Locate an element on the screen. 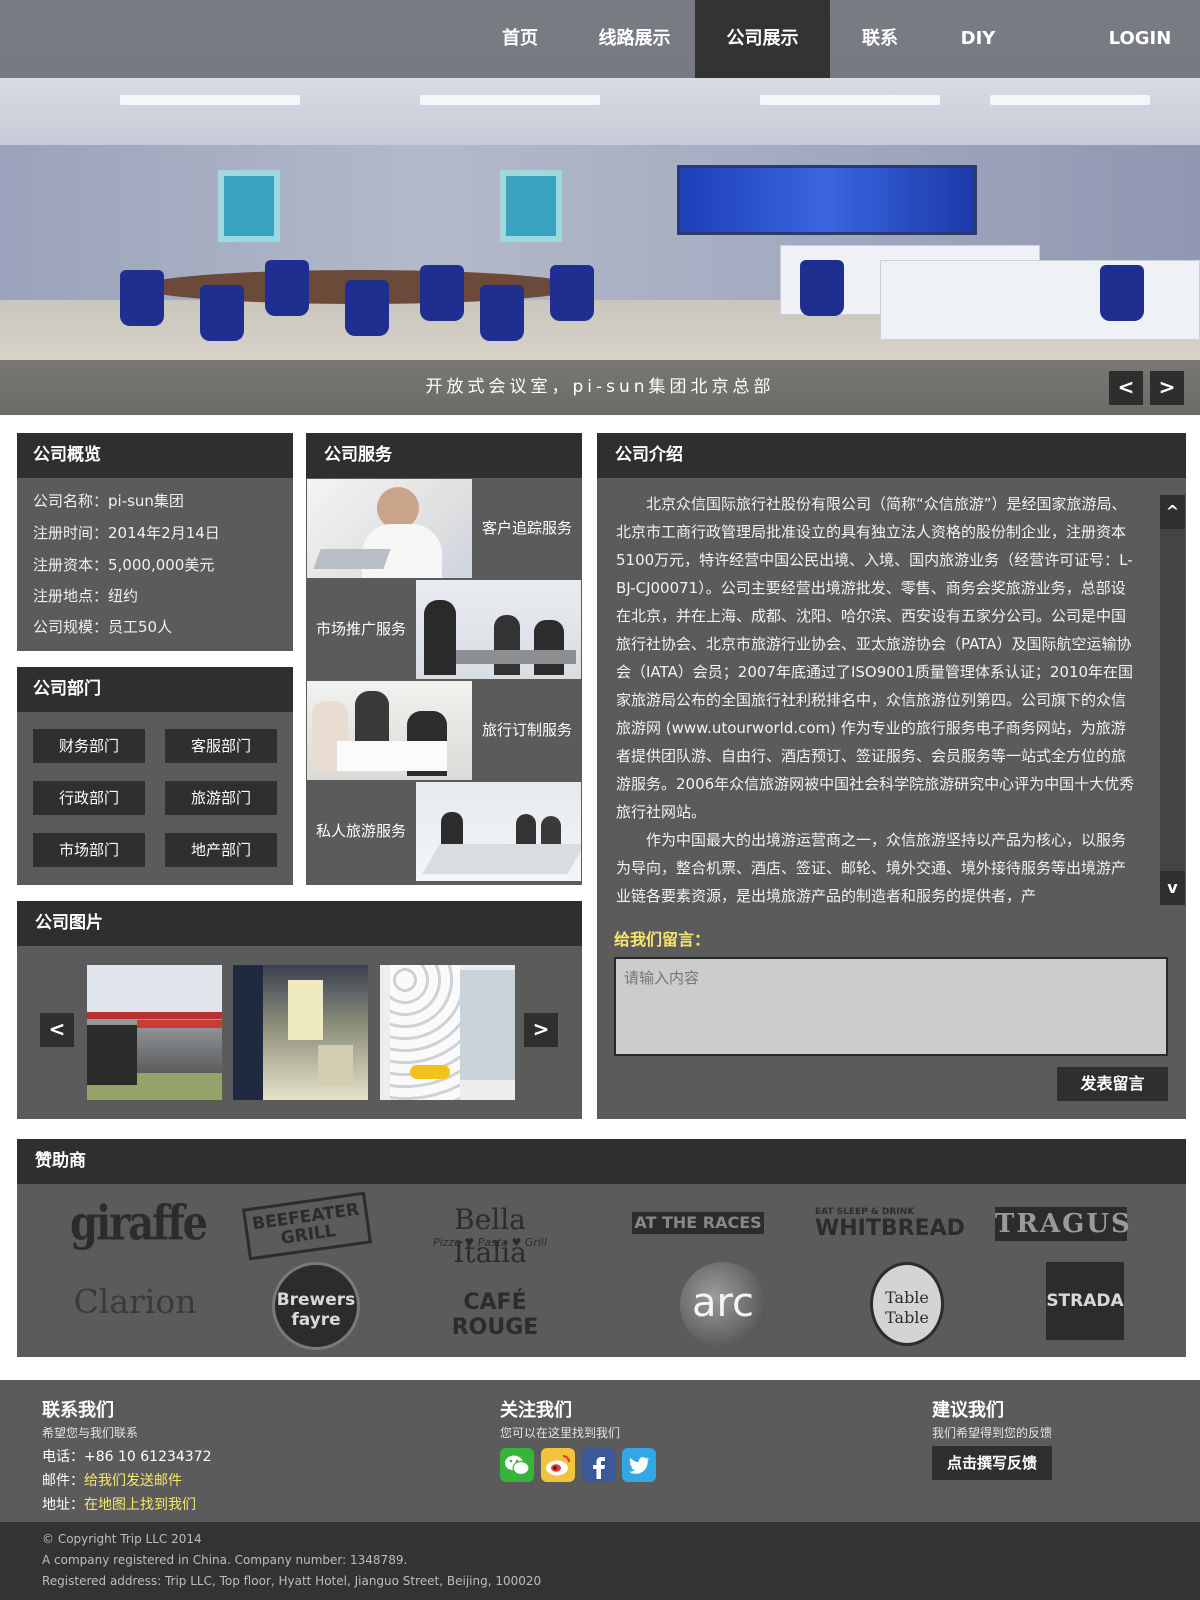 The image size is (1200, 1600). sponsor-logo-clarion: Clarion is located at coordinates (135, 1301).